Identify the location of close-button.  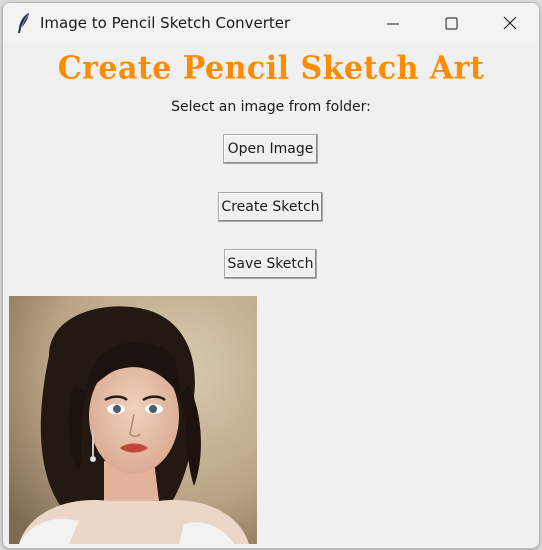
(510, 23).